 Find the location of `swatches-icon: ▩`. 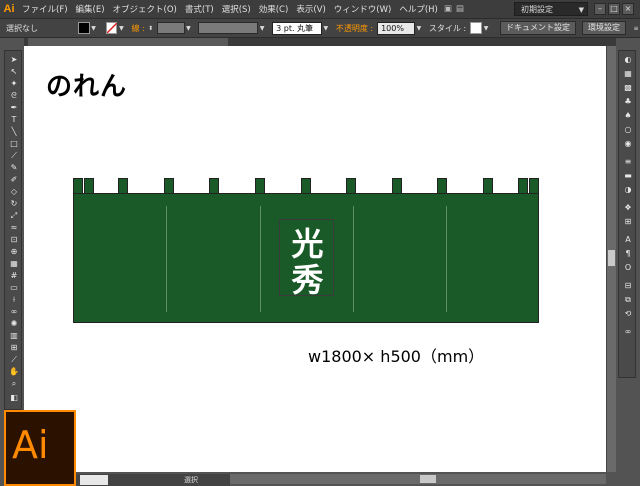

swatches-icon: ▩ is located at coordinates (628, 88).